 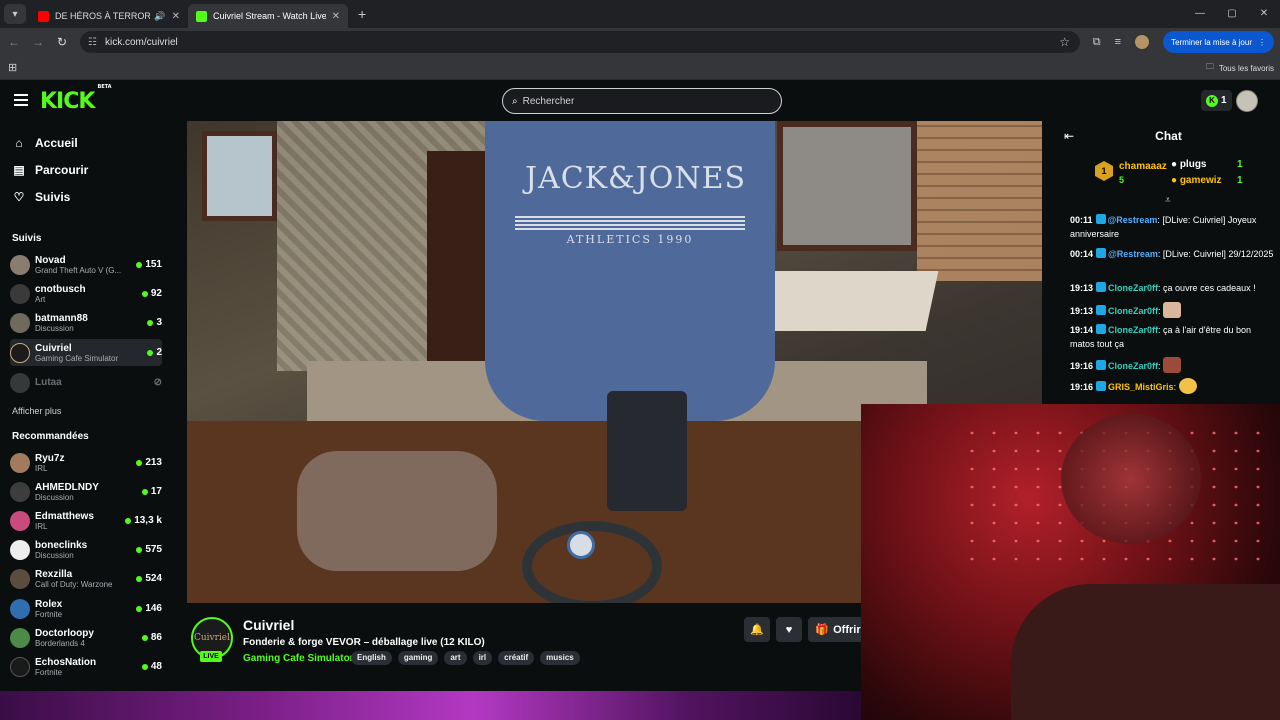 I want to click on gifter-name: ● plugs, so click(x=1189, y=164).